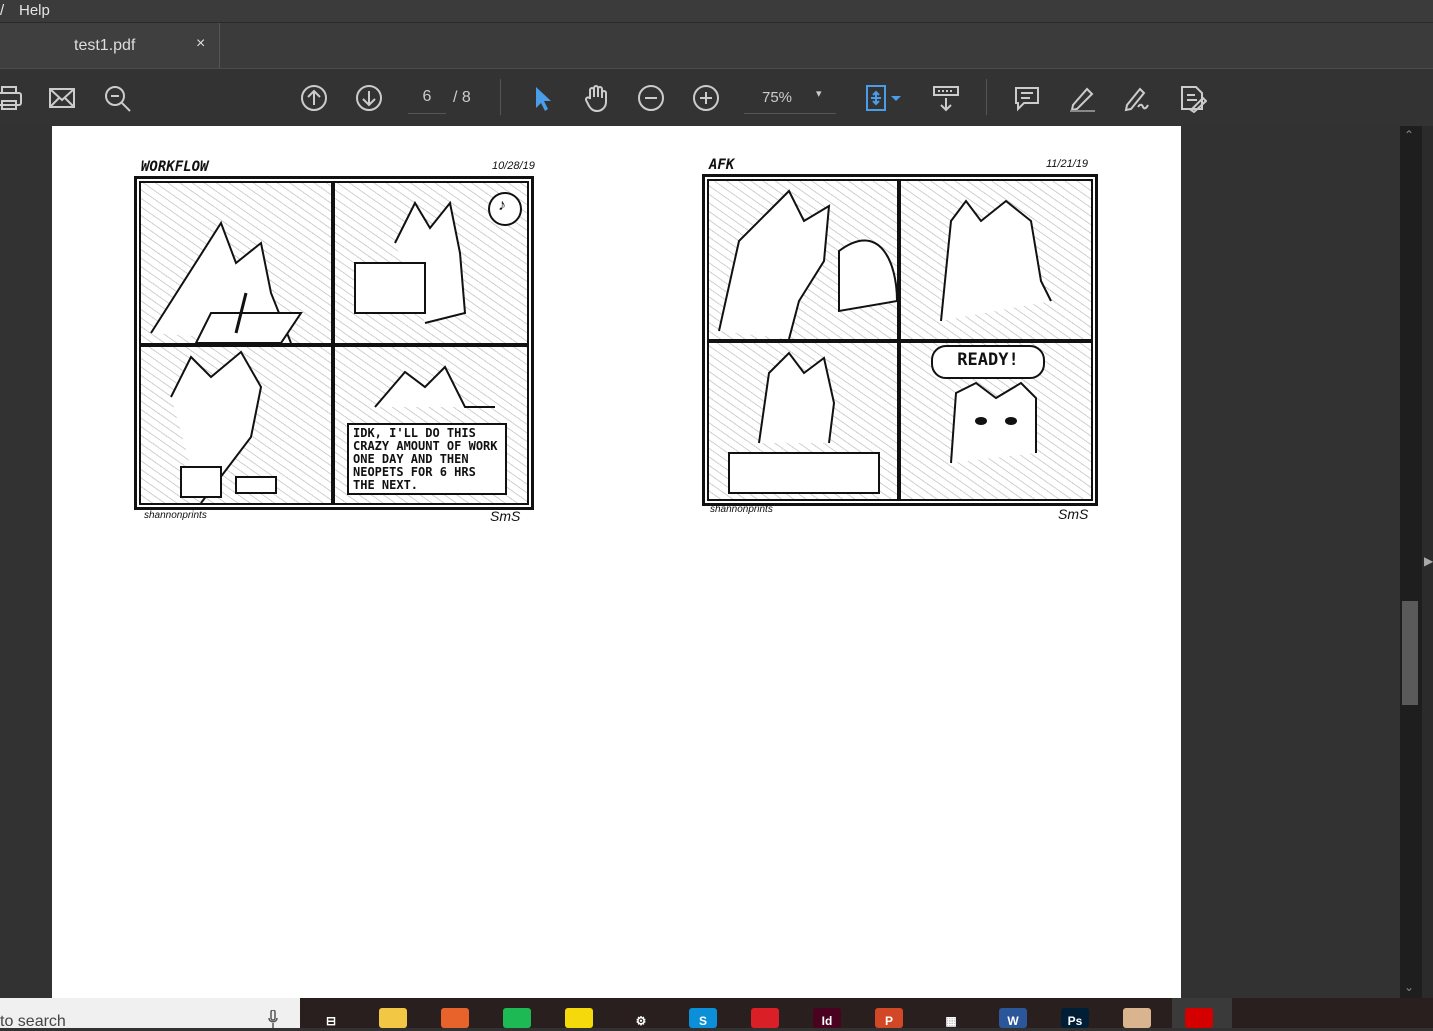 Image resolution: width=1433 pixels, height=1031 pixels. I want to click on comic-date: 11/21/19, so click(1067, 164).